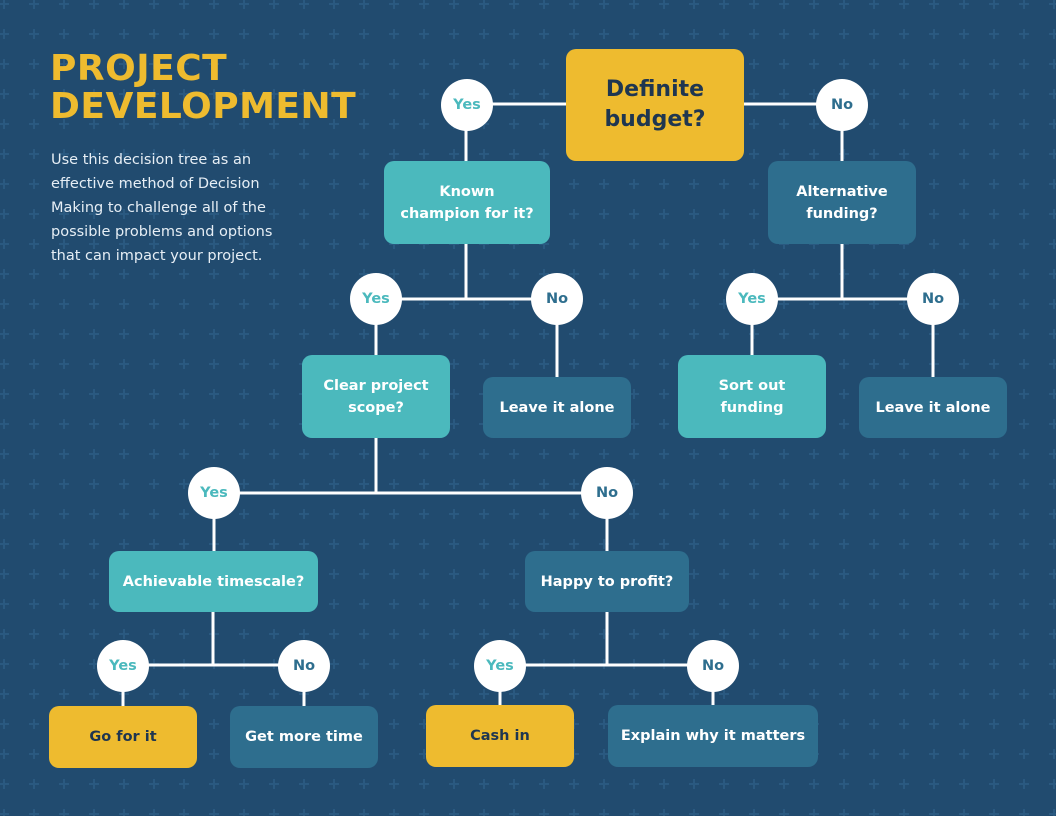  Describe the element at coordinates (467, 202) in the screenshot. I see `node-known-champion: Known champion for it?` at that location.